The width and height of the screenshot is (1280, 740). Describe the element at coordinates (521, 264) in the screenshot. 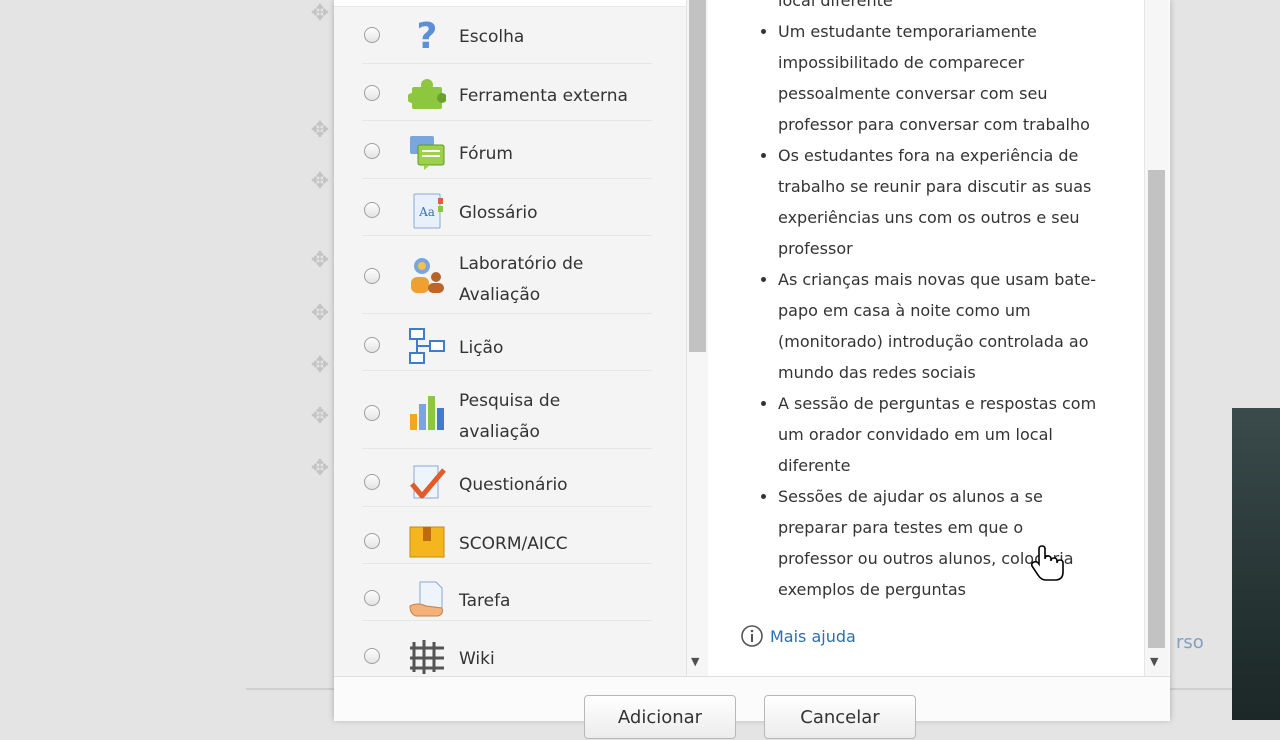

I see `activity-label: Laboratório de` at that location.